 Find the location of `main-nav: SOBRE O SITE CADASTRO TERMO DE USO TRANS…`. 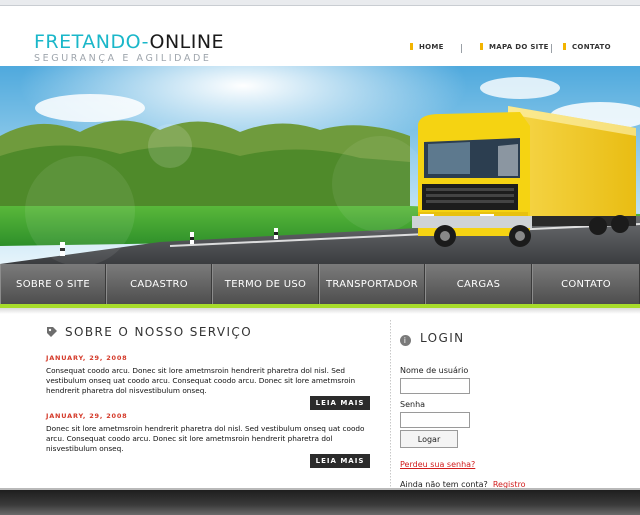

main-nav: SOBRE O SITE CADASTRO TERMO DE USO TRANS… is located at coordinates (320, 284).